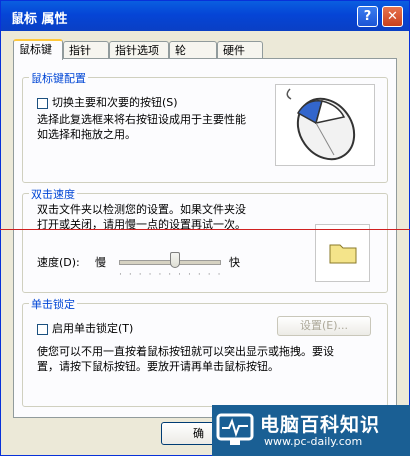 Image resolution: width=410 pixels, height=456 pixels. I want to click on swap-description-line: 选择此复选框来将右按钮设成用于主要性能, so click(141, 119).